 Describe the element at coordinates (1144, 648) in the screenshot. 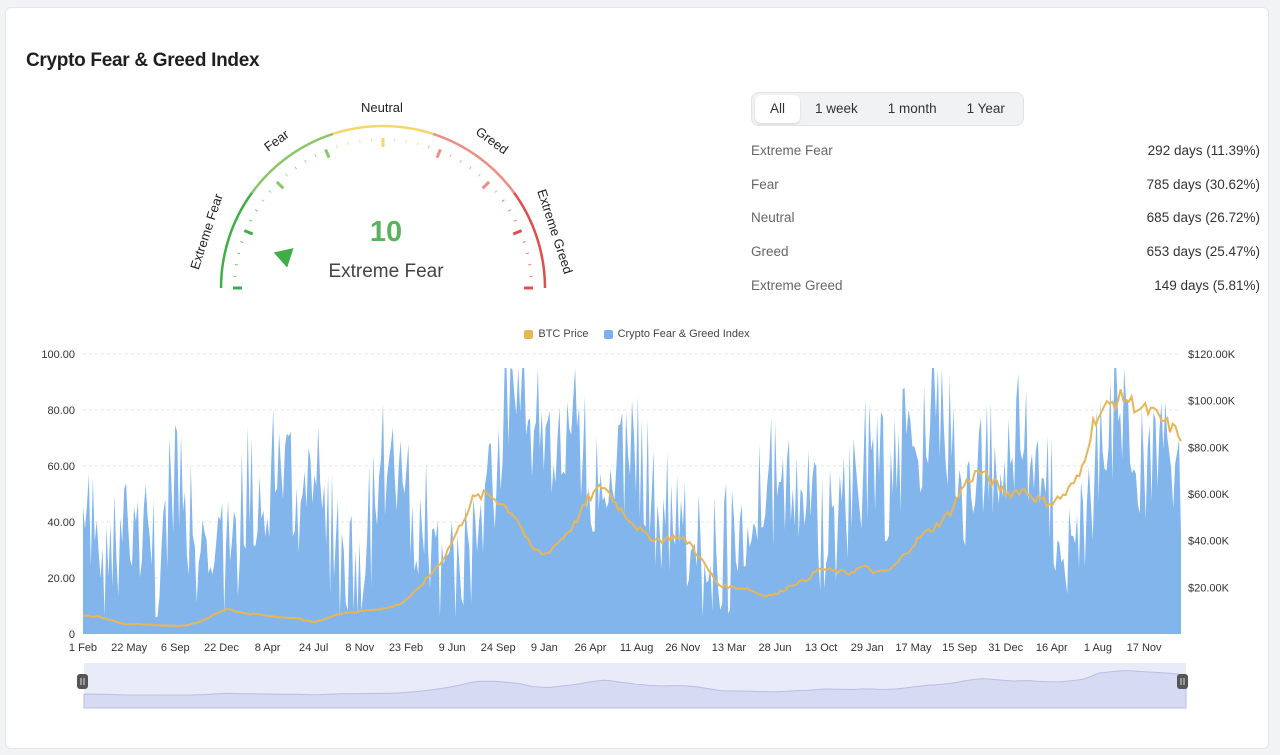

I see `x-tick-label: 17 Nov` at that location.